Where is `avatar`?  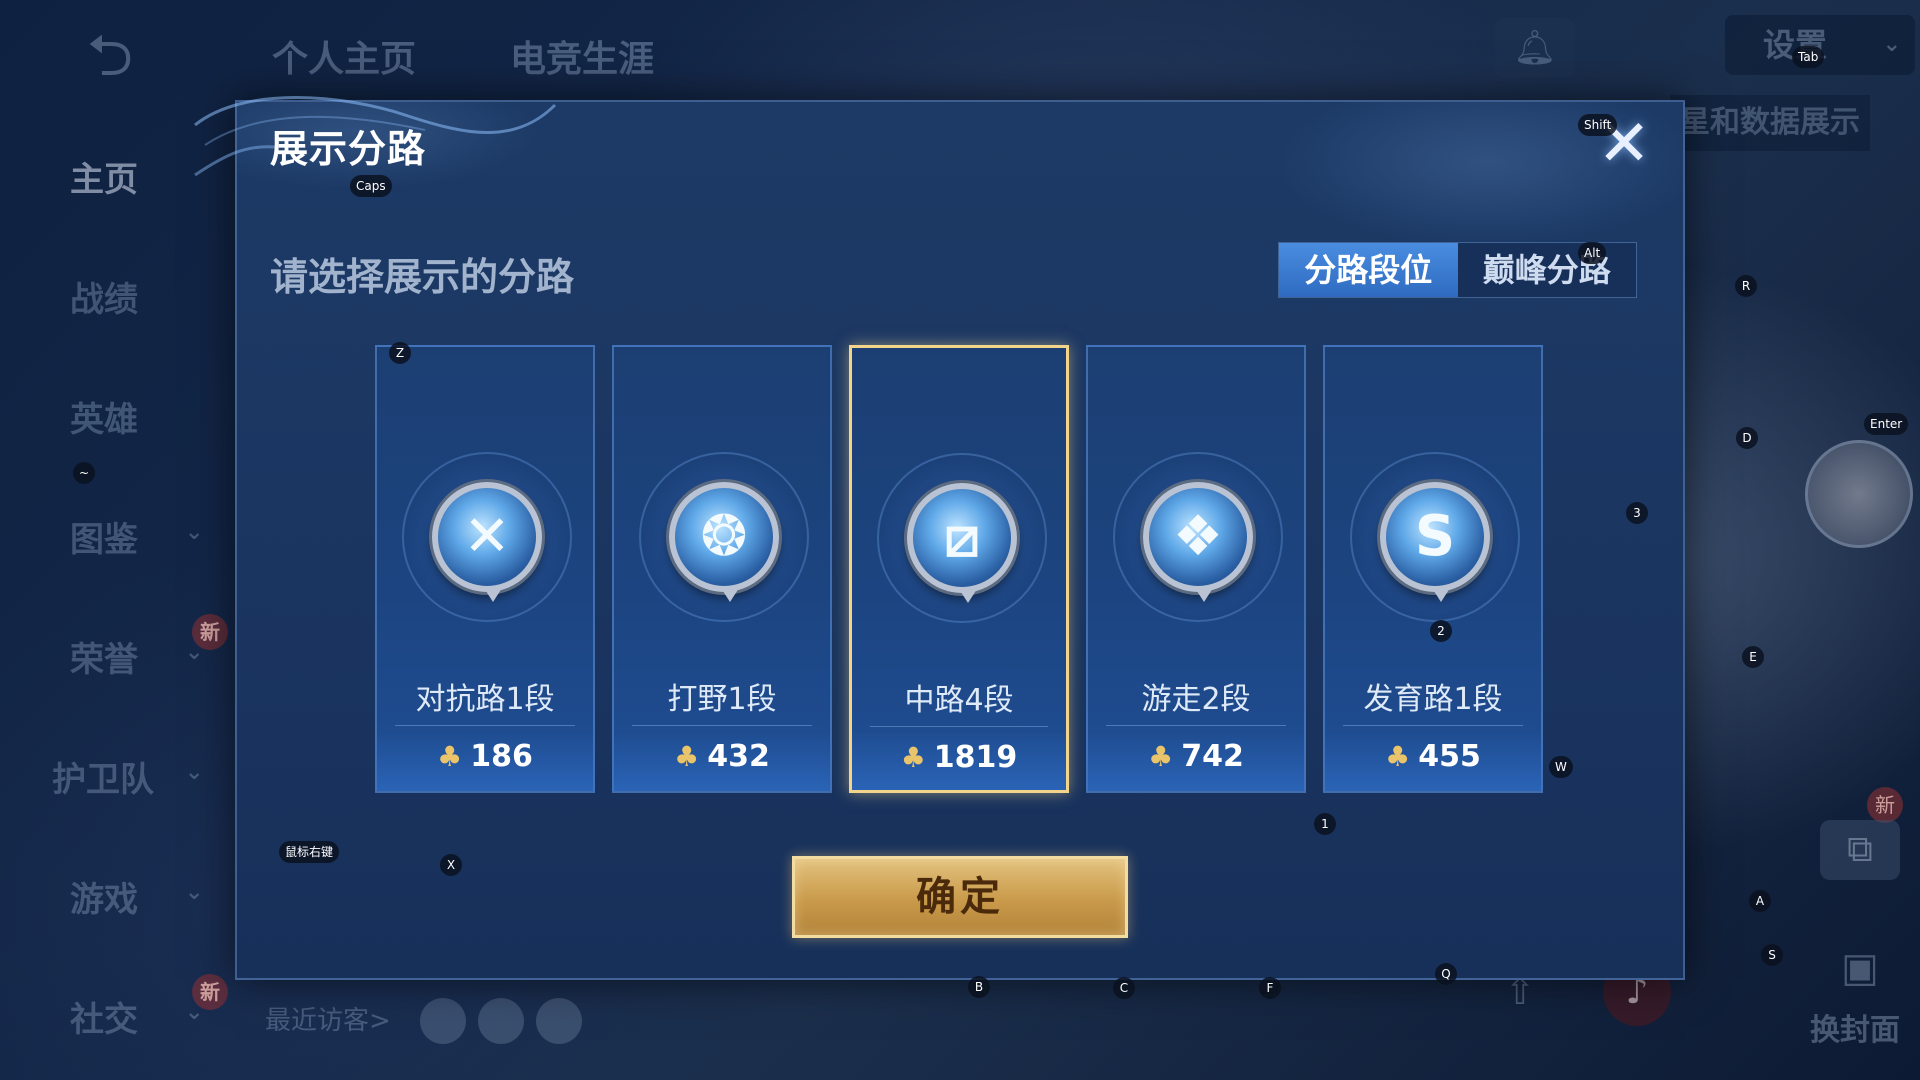
avatar is located at coordinates (1859, 494).